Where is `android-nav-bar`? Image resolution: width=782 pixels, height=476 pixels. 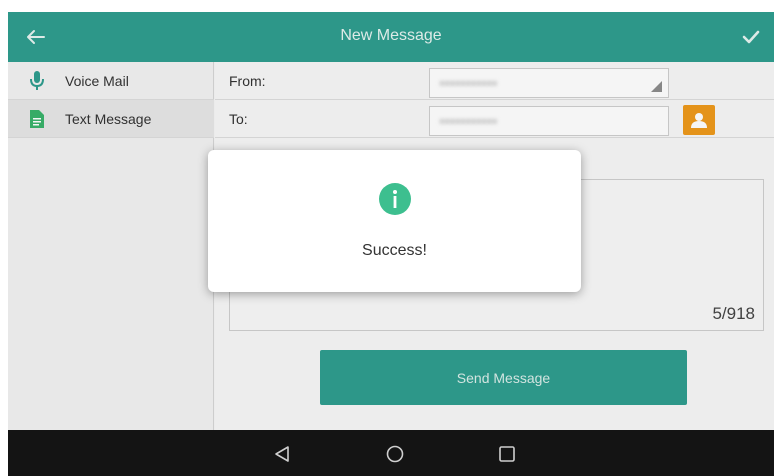
android-nav-bar is located at coordinates (391, 453).